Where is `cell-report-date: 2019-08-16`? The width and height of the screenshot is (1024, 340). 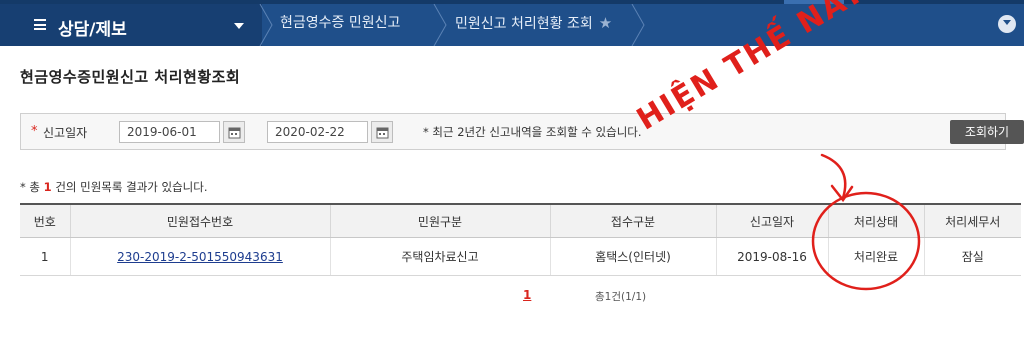
cell-report-date: 2019-08-16 is located at coordinates (771, 256).